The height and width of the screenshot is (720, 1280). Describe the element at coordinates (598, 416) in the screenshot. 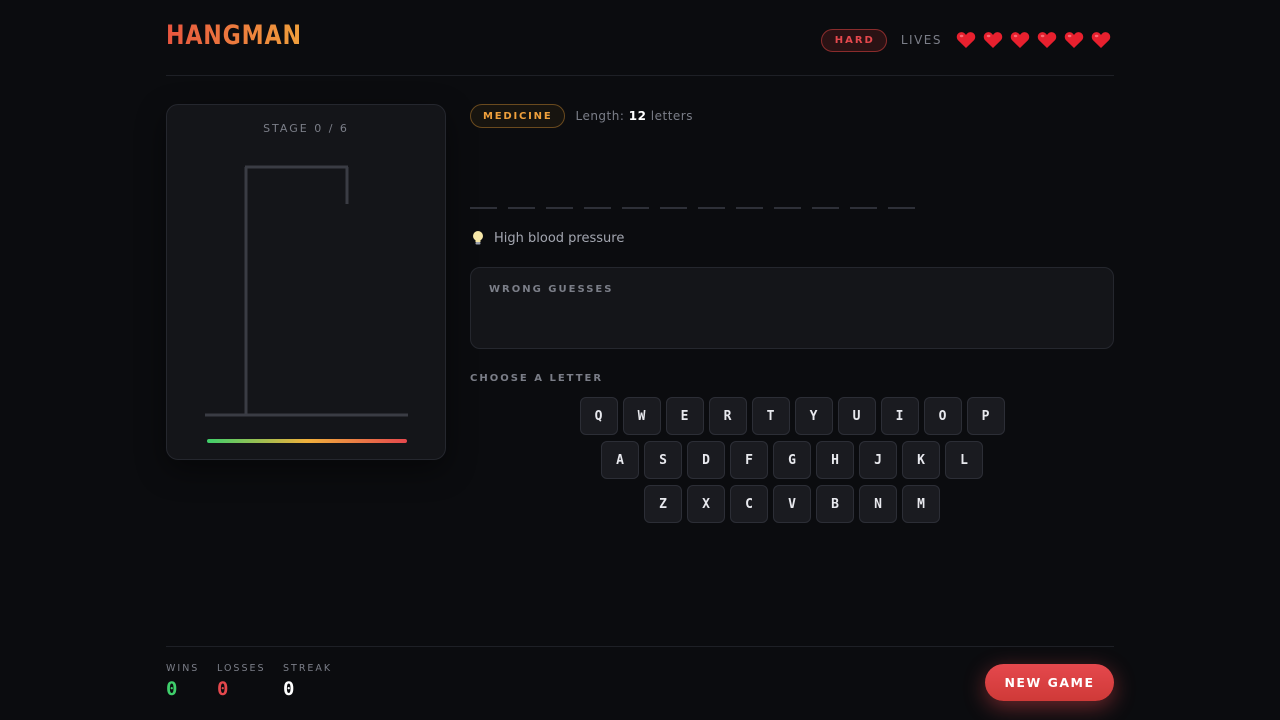

I see `letter-key: Q` at that location.